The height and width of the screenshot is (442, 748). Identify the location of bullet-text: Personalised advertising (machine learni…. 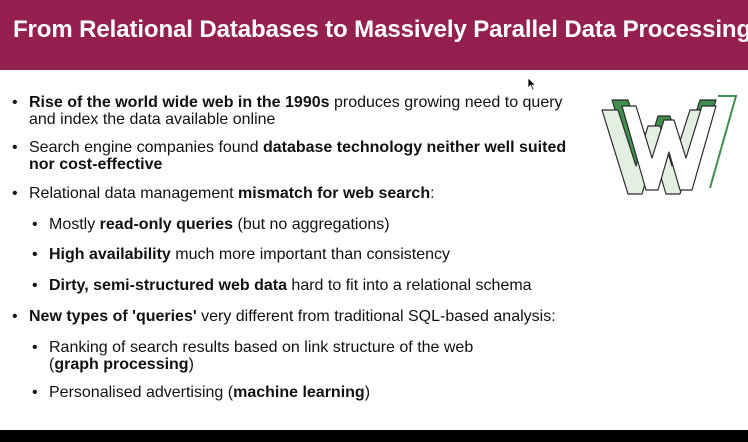
(210, 392).